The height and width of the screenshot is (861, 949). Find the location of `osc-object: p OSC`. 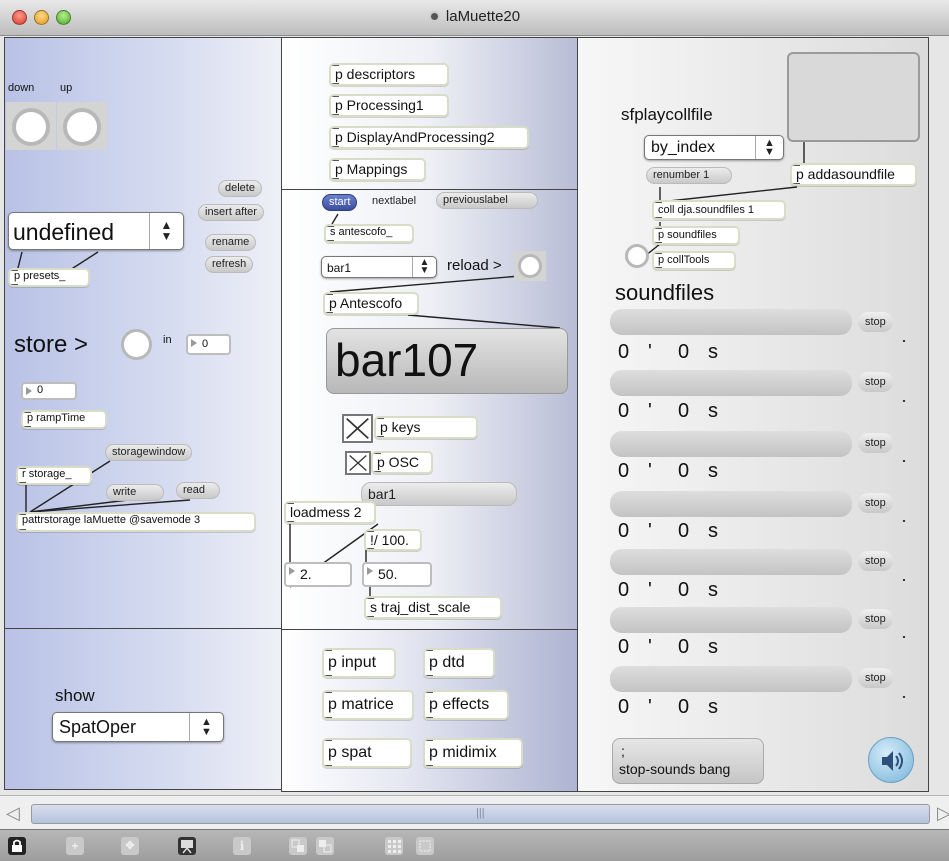

osc-object: p OSC is located at coordinates (402, 462).